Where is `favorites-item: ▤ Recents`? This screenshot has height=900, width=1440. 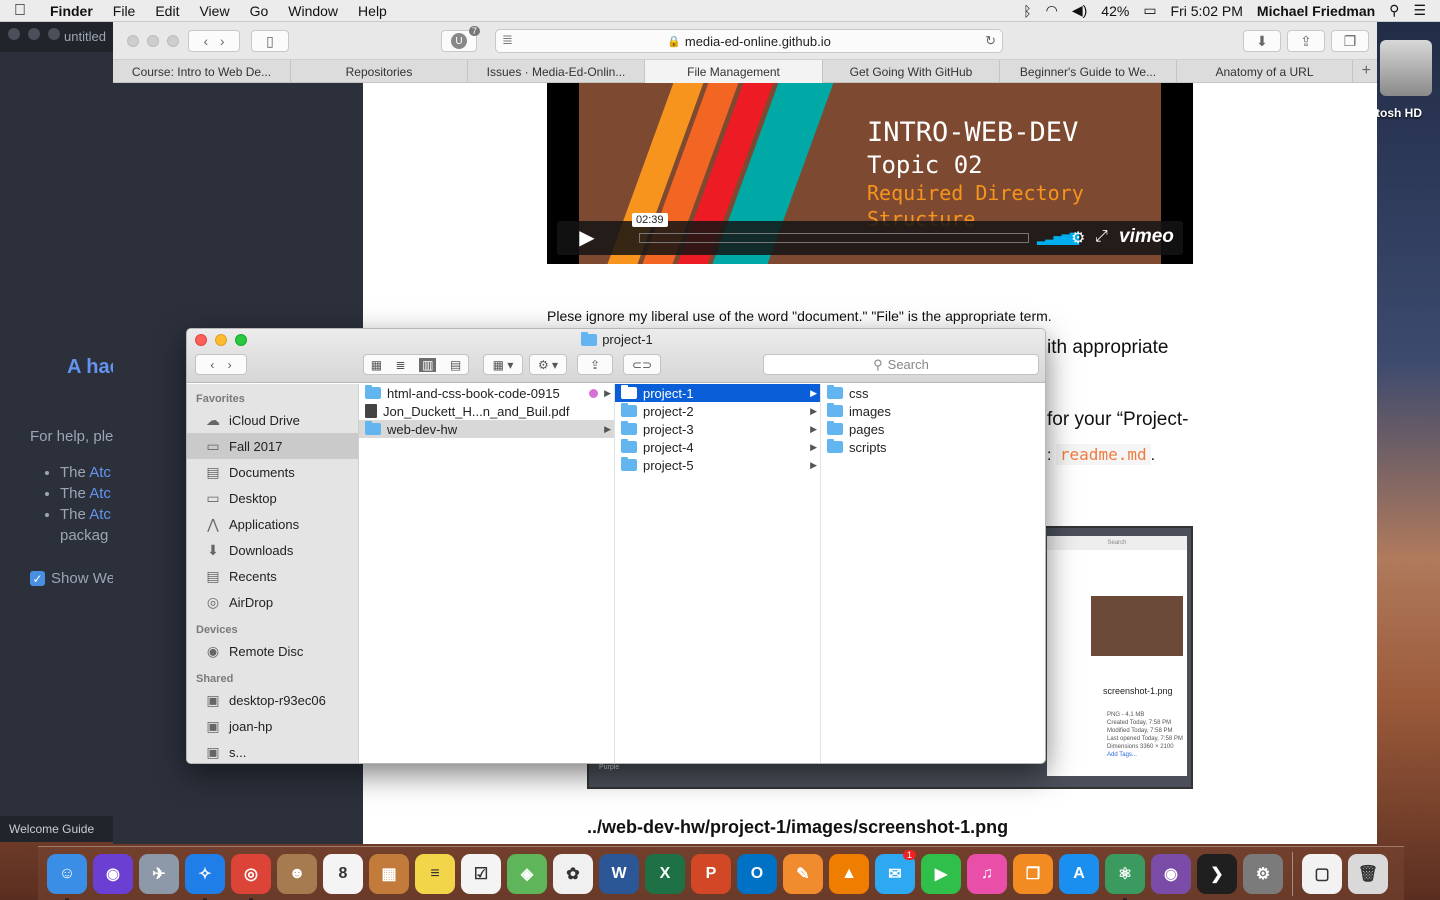
favorites-item: ▤ Recents is located at coordinates (272, 576).